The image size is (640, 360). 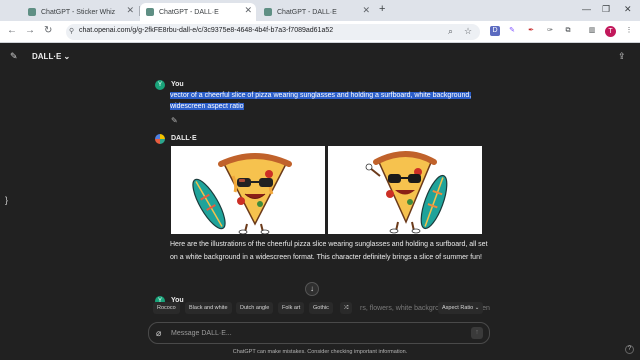 What do you see at coordinates (312, 289) in the screenshot?
I see `scroll-down-button: ↓` at bounding box center [312, 289].